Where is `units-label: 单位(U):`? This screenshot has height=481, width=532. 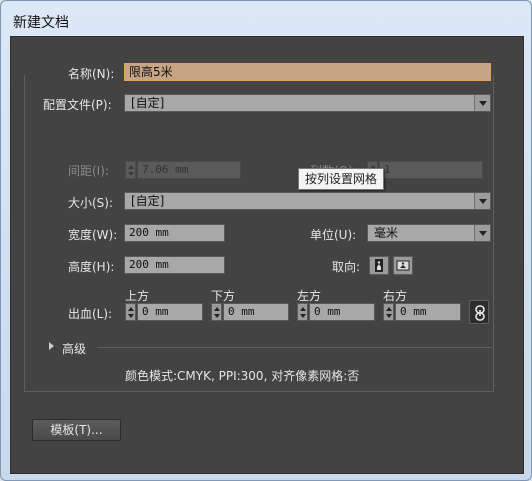
units-label: 单位(U): is located at coordinates (333, 235).